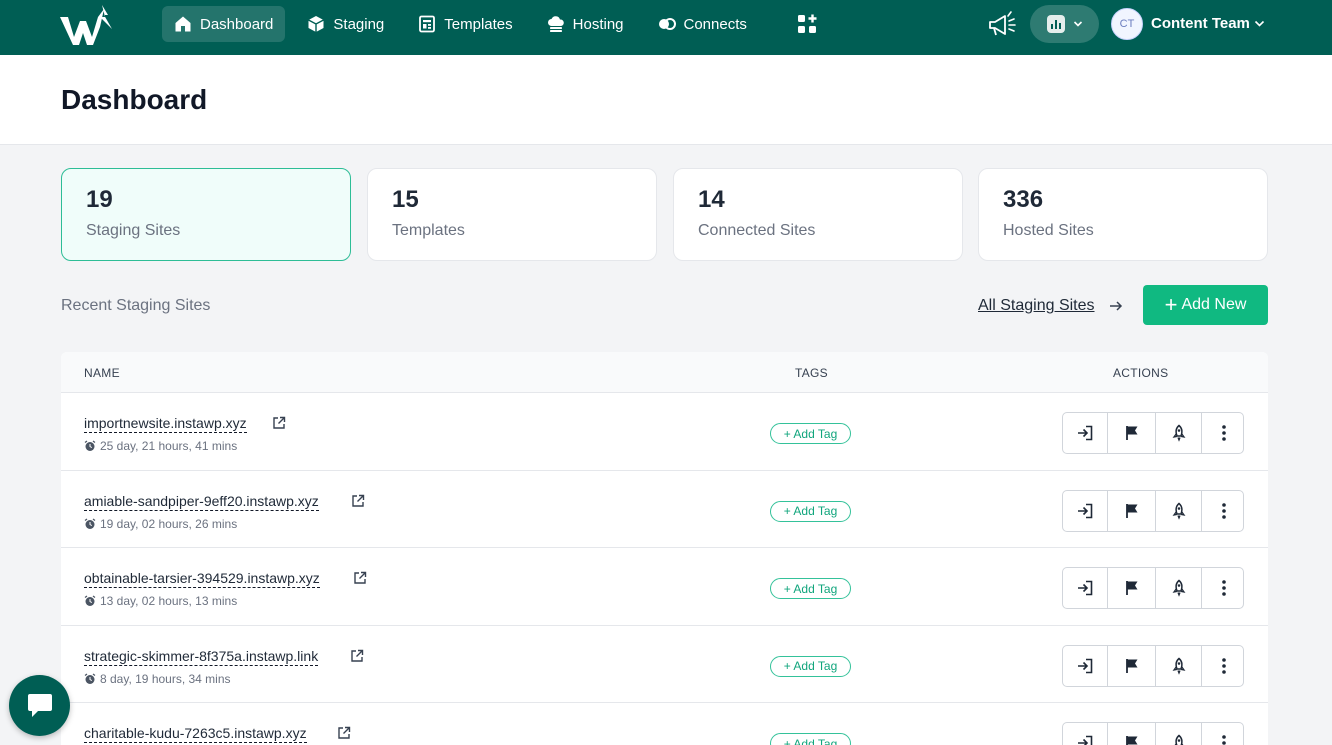 The image size is (1332, 745). What do you see at coordinates (195, 734) in the screenshot?
I see `site-name-link: charitable-kudu-7263c5.instawp.xyz` at bounding box center [195, 734].